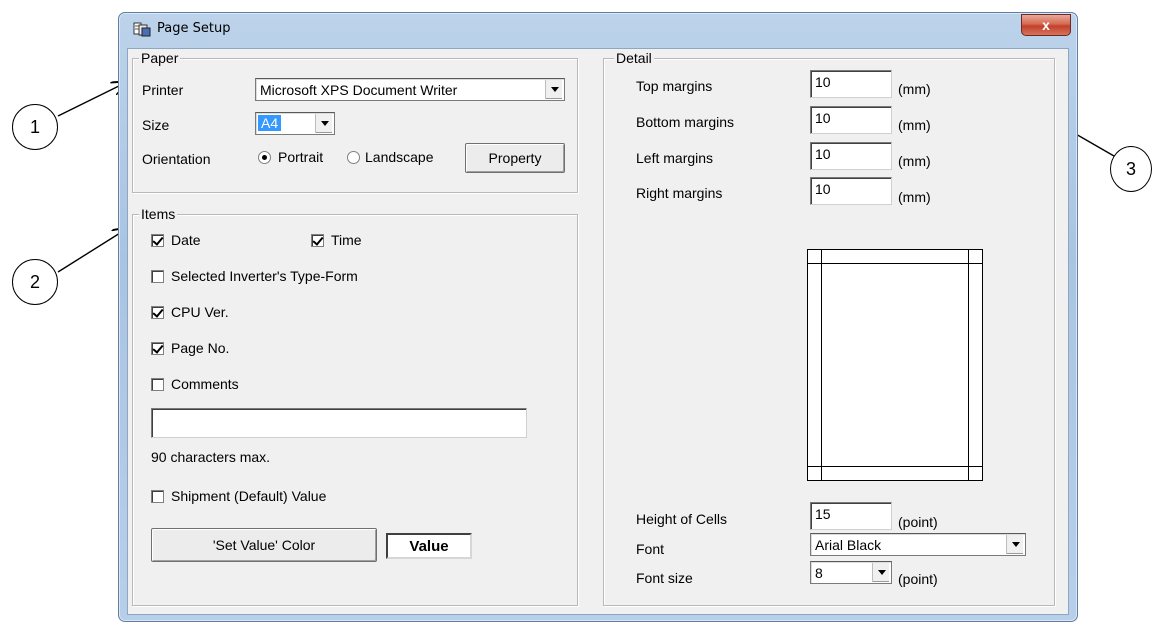 The width and height of the screenshot is (1160, 628). What do you see at coordinates (186, 240) in the screenshot?
I see `date-label: Date` at bounding box center [186, 240].